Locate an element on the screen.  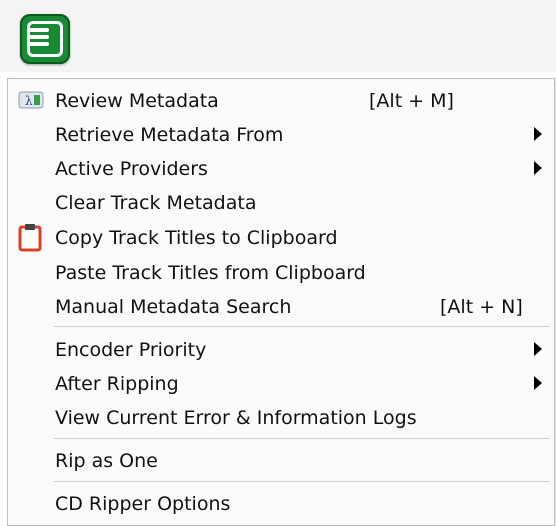
menu-item-label: CD Ripper Options is located at coordinates (143, 504).